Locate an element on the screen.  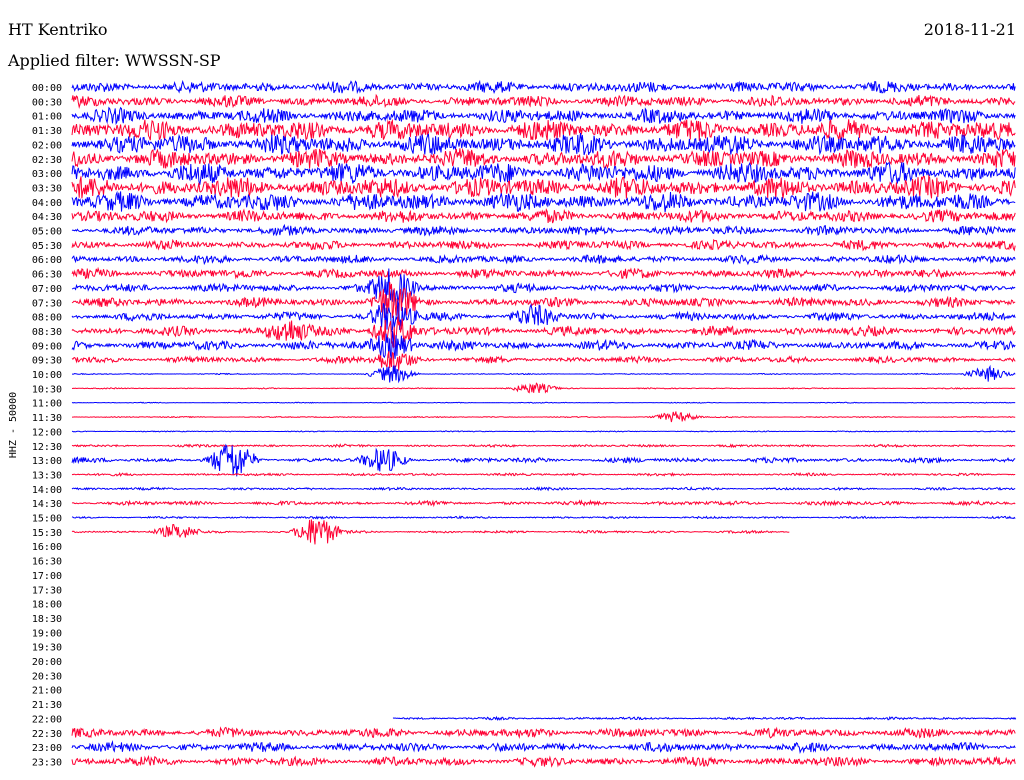
row-time-label: 21:00 is located at coordinates (47, 691).